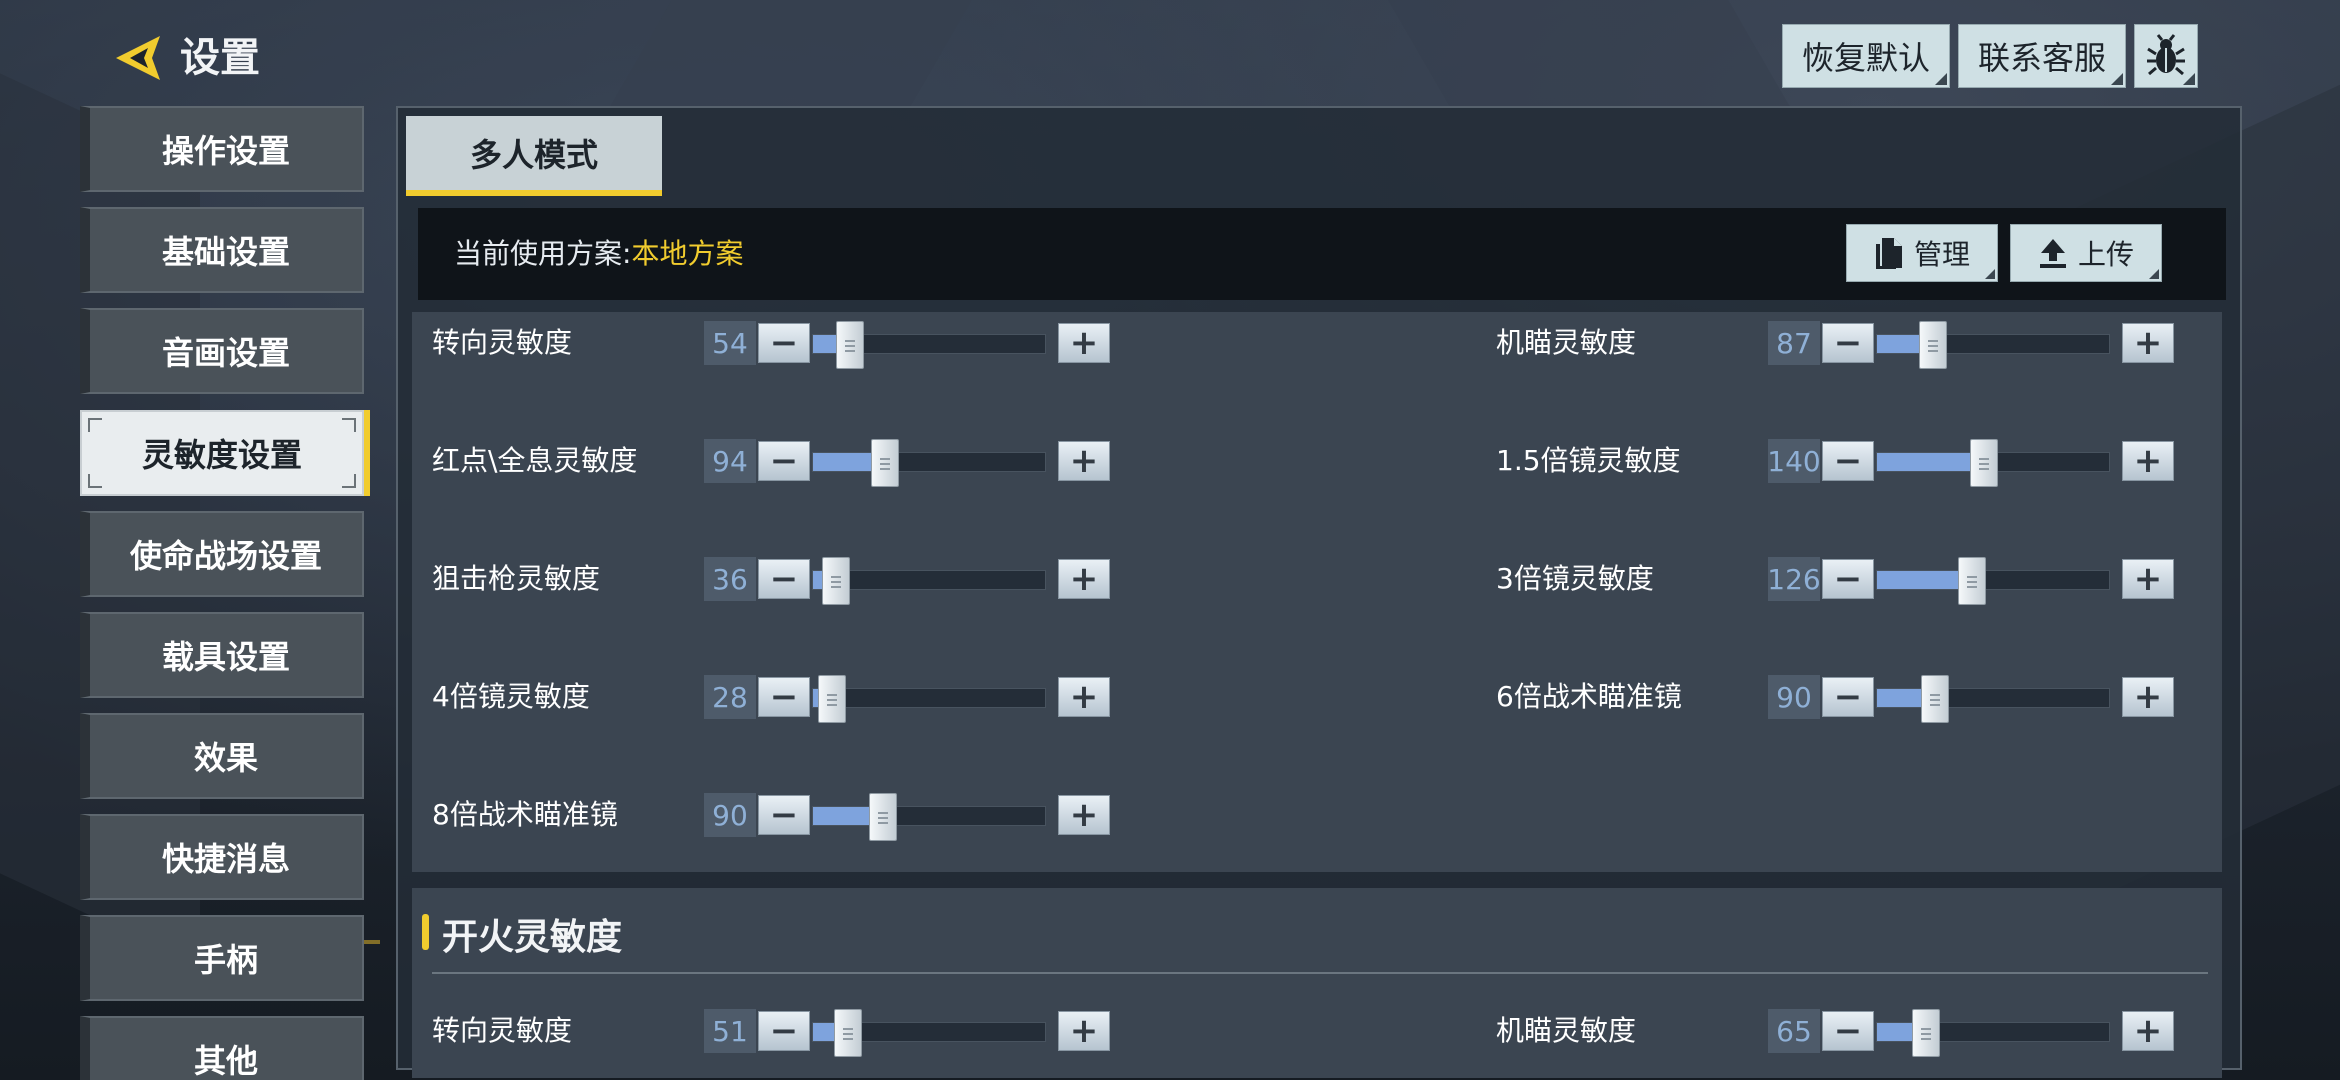 This screenshot has height=1080, width=2340. Describe the element at coordinates (1888, 253) in the screenshot. I see `document-icon` at that location.